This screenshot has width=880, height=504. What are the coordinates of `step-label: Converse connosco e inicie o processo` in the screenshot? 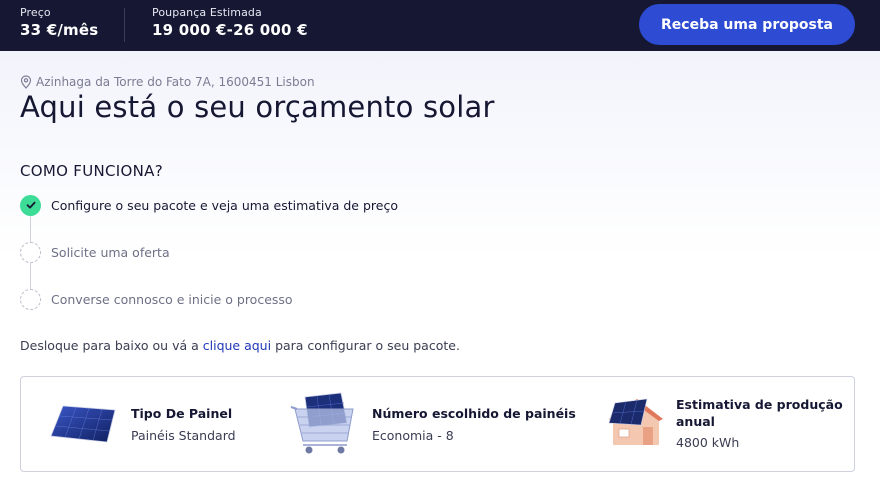 It's located at (172, 299).